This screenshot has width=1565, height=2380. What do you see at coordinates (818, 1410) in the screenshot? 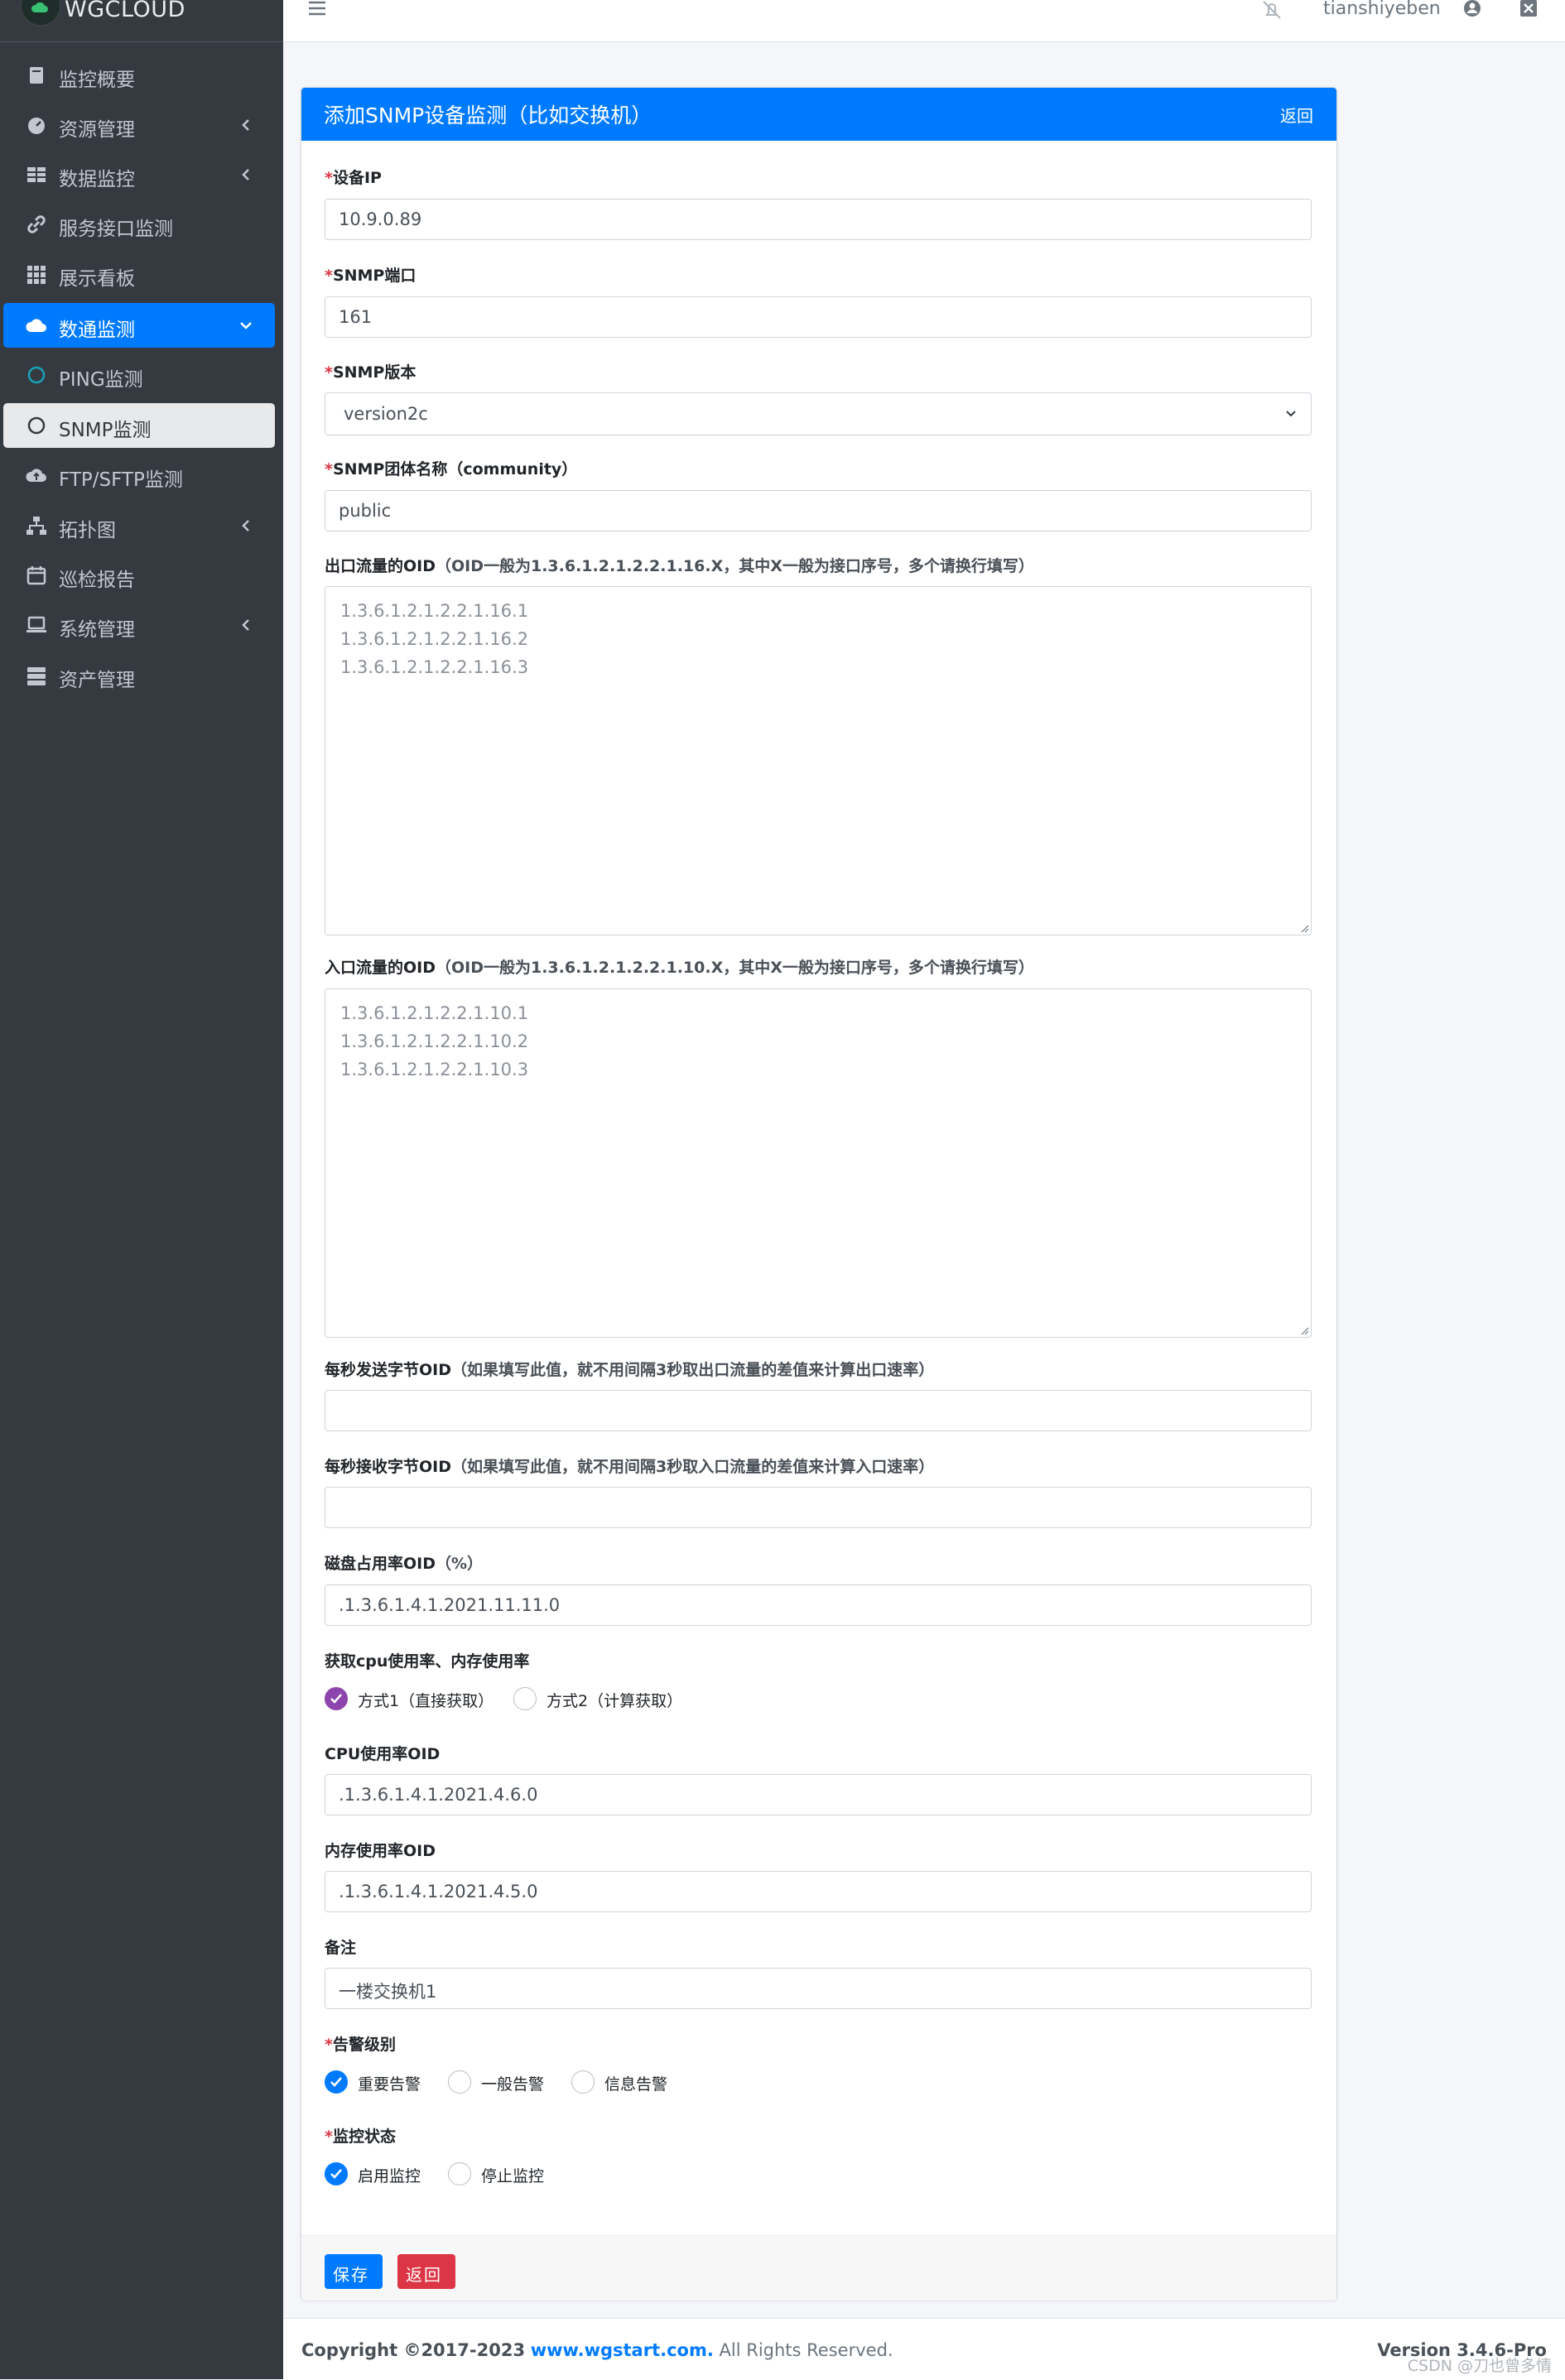
I see `send-bytes-oid-input` at bounding box center [818, 1410].